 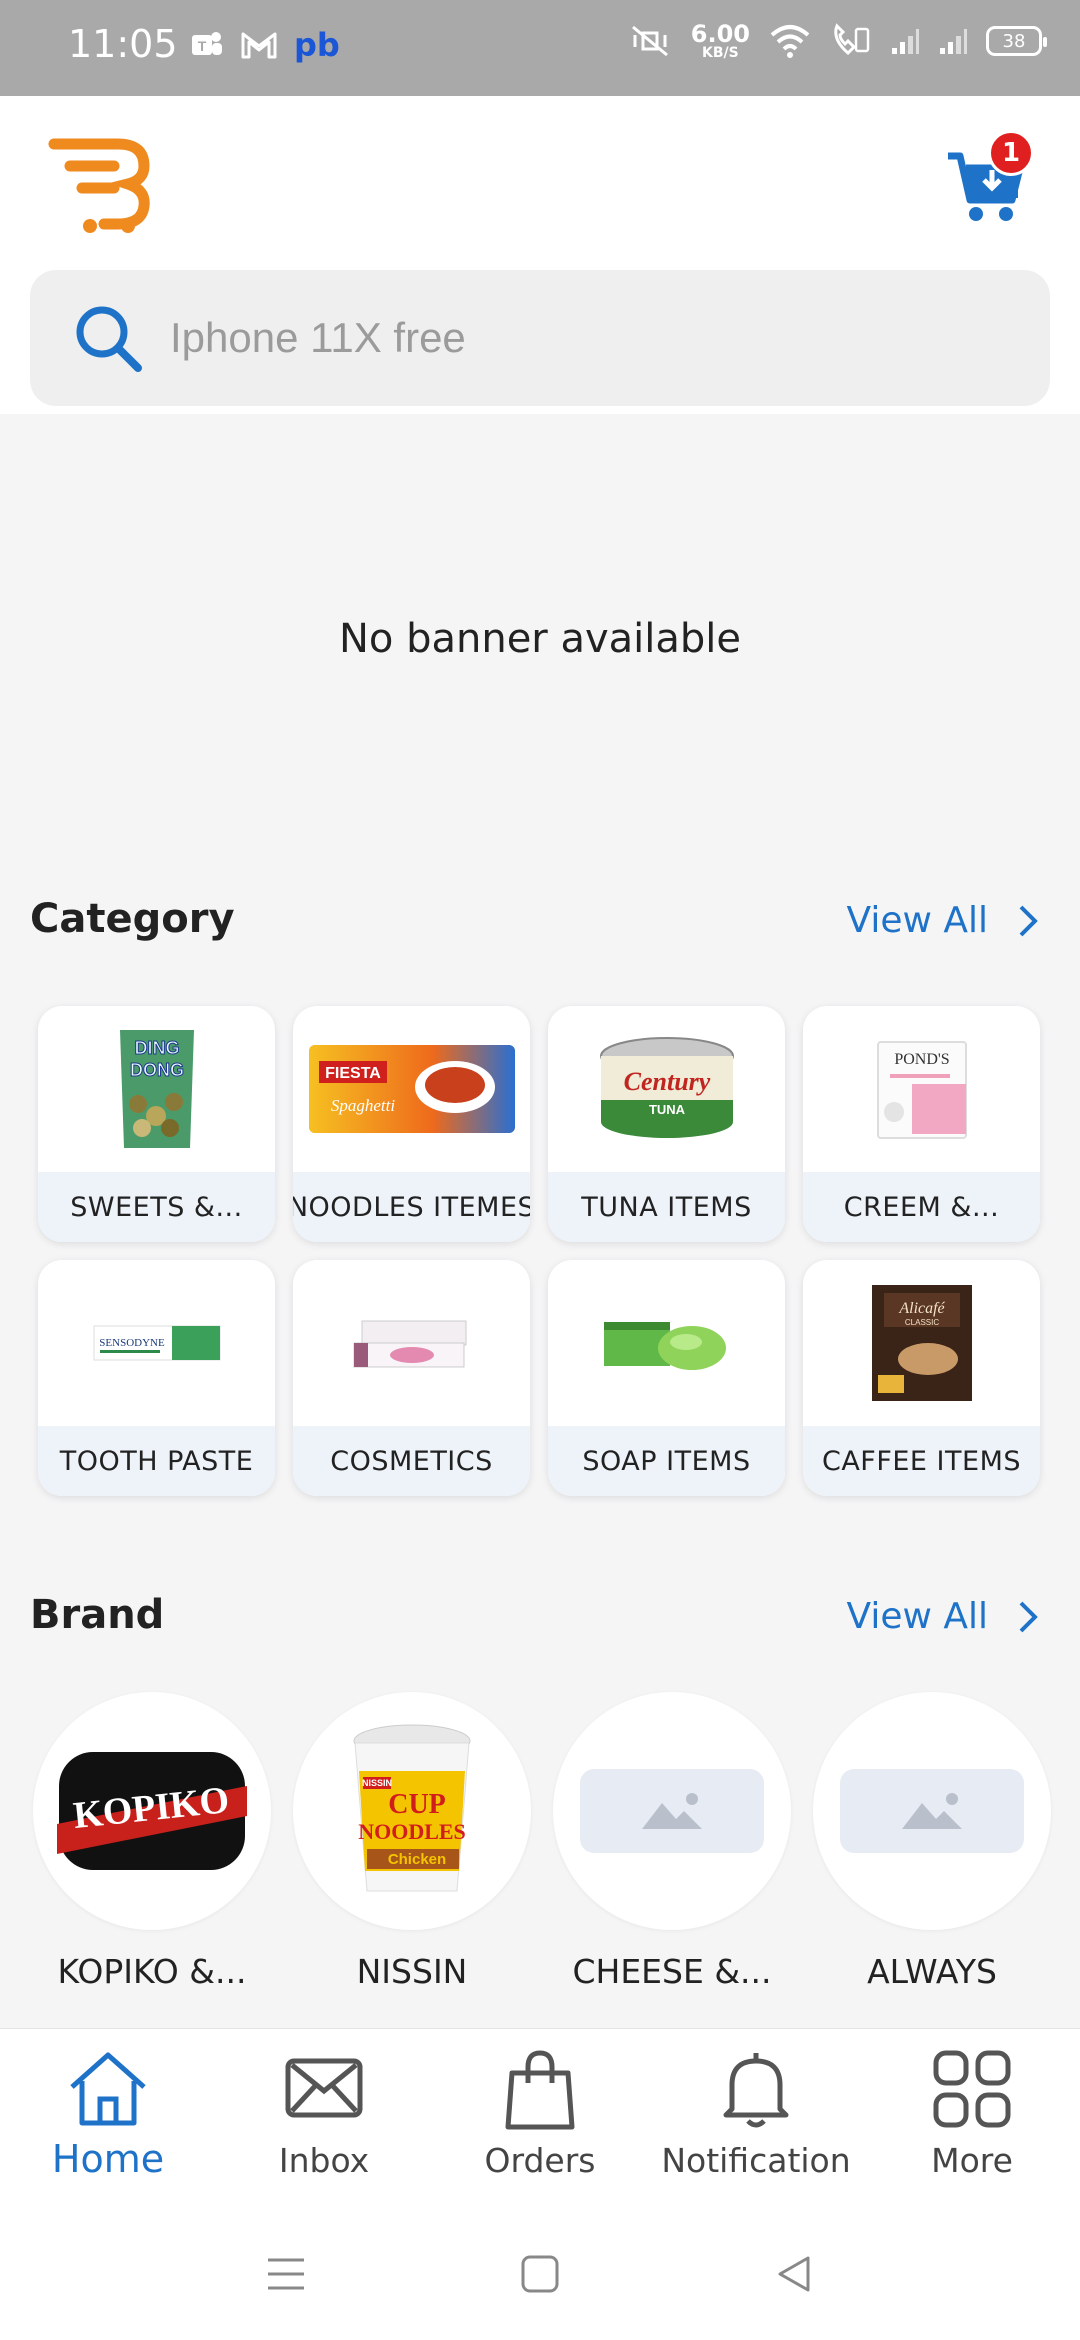 I want to click on shopping-bag-icon, so click(x=540, y=2090).